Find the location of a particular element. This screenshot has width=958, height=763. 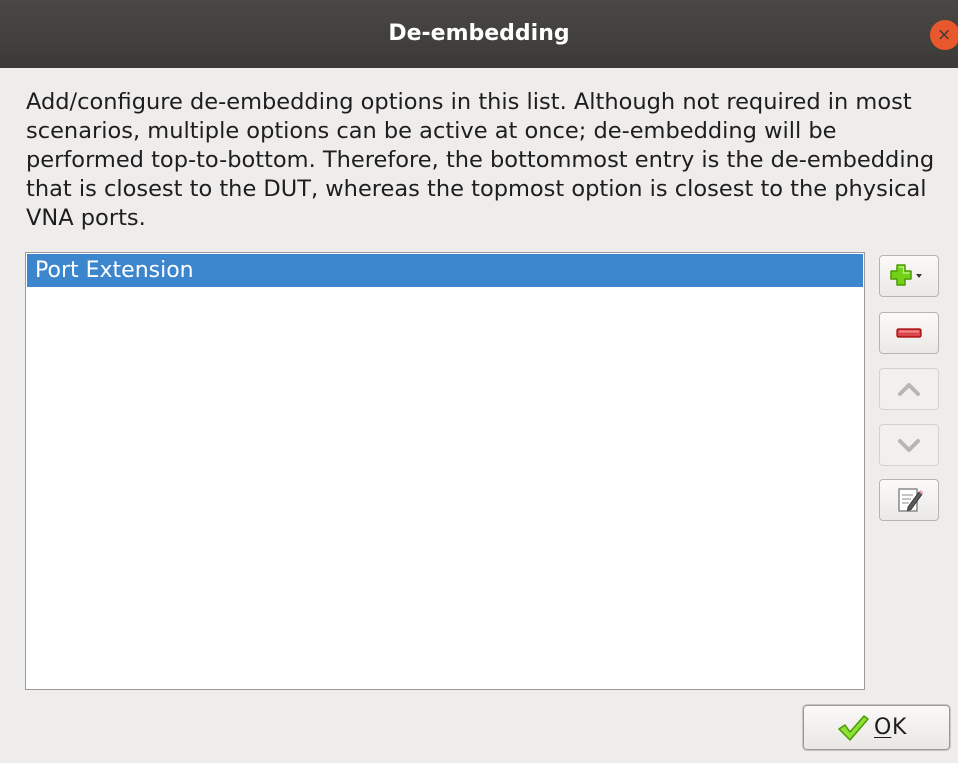

remove-button is located at coordinates (909, 333).